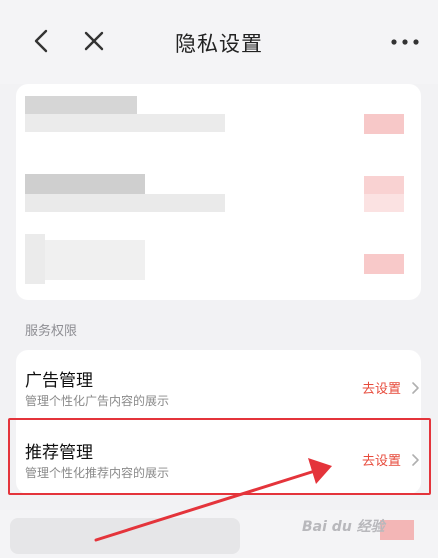  Describe the element at coordinates (219, 456) in the screenshot. I see `highlight-box` at that location.